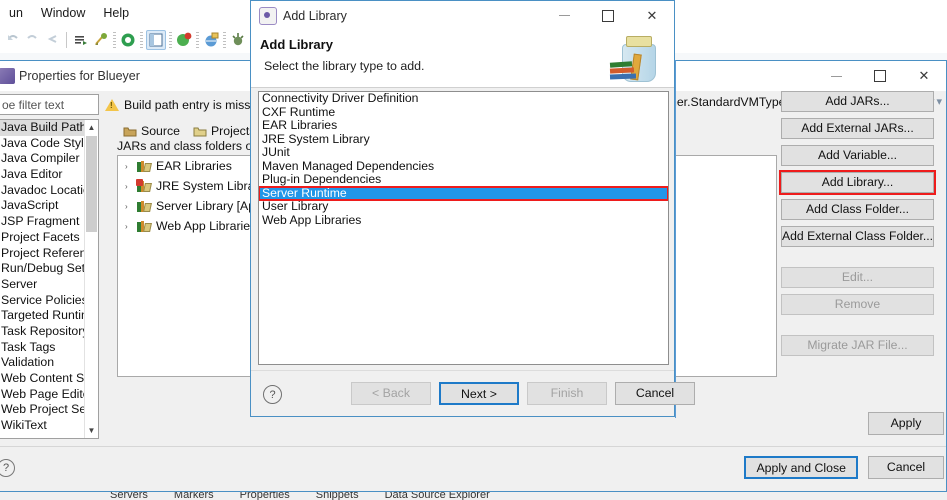 This screenshot has width=947, height=500. I want to click on library-option-user-library: User Library, so click(463, 206).